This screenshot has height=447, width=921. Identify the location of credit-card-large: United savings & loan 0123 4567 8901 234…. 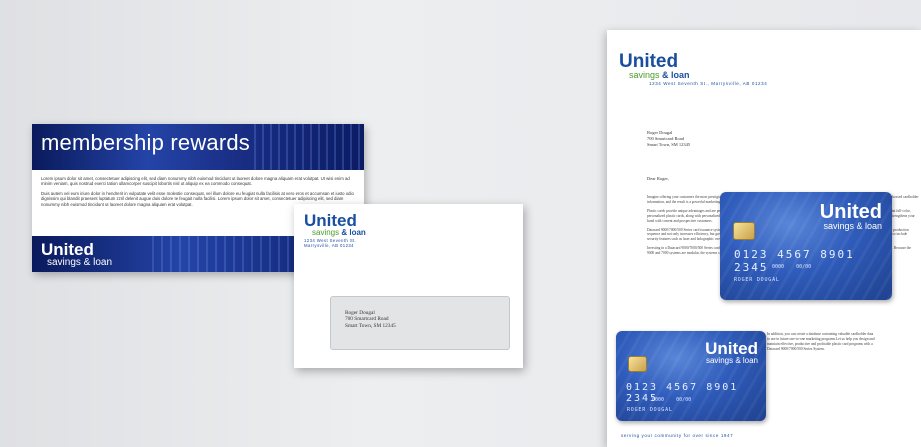
(806, 246).